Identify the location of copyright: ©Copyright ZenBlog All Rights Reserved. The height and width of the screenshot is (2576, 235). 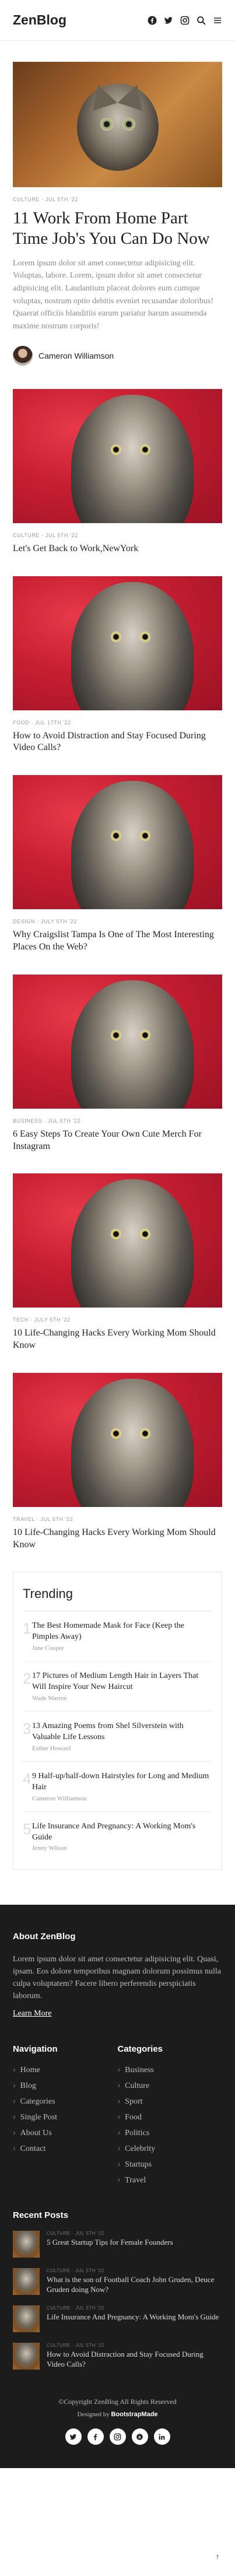
(117, 2402).